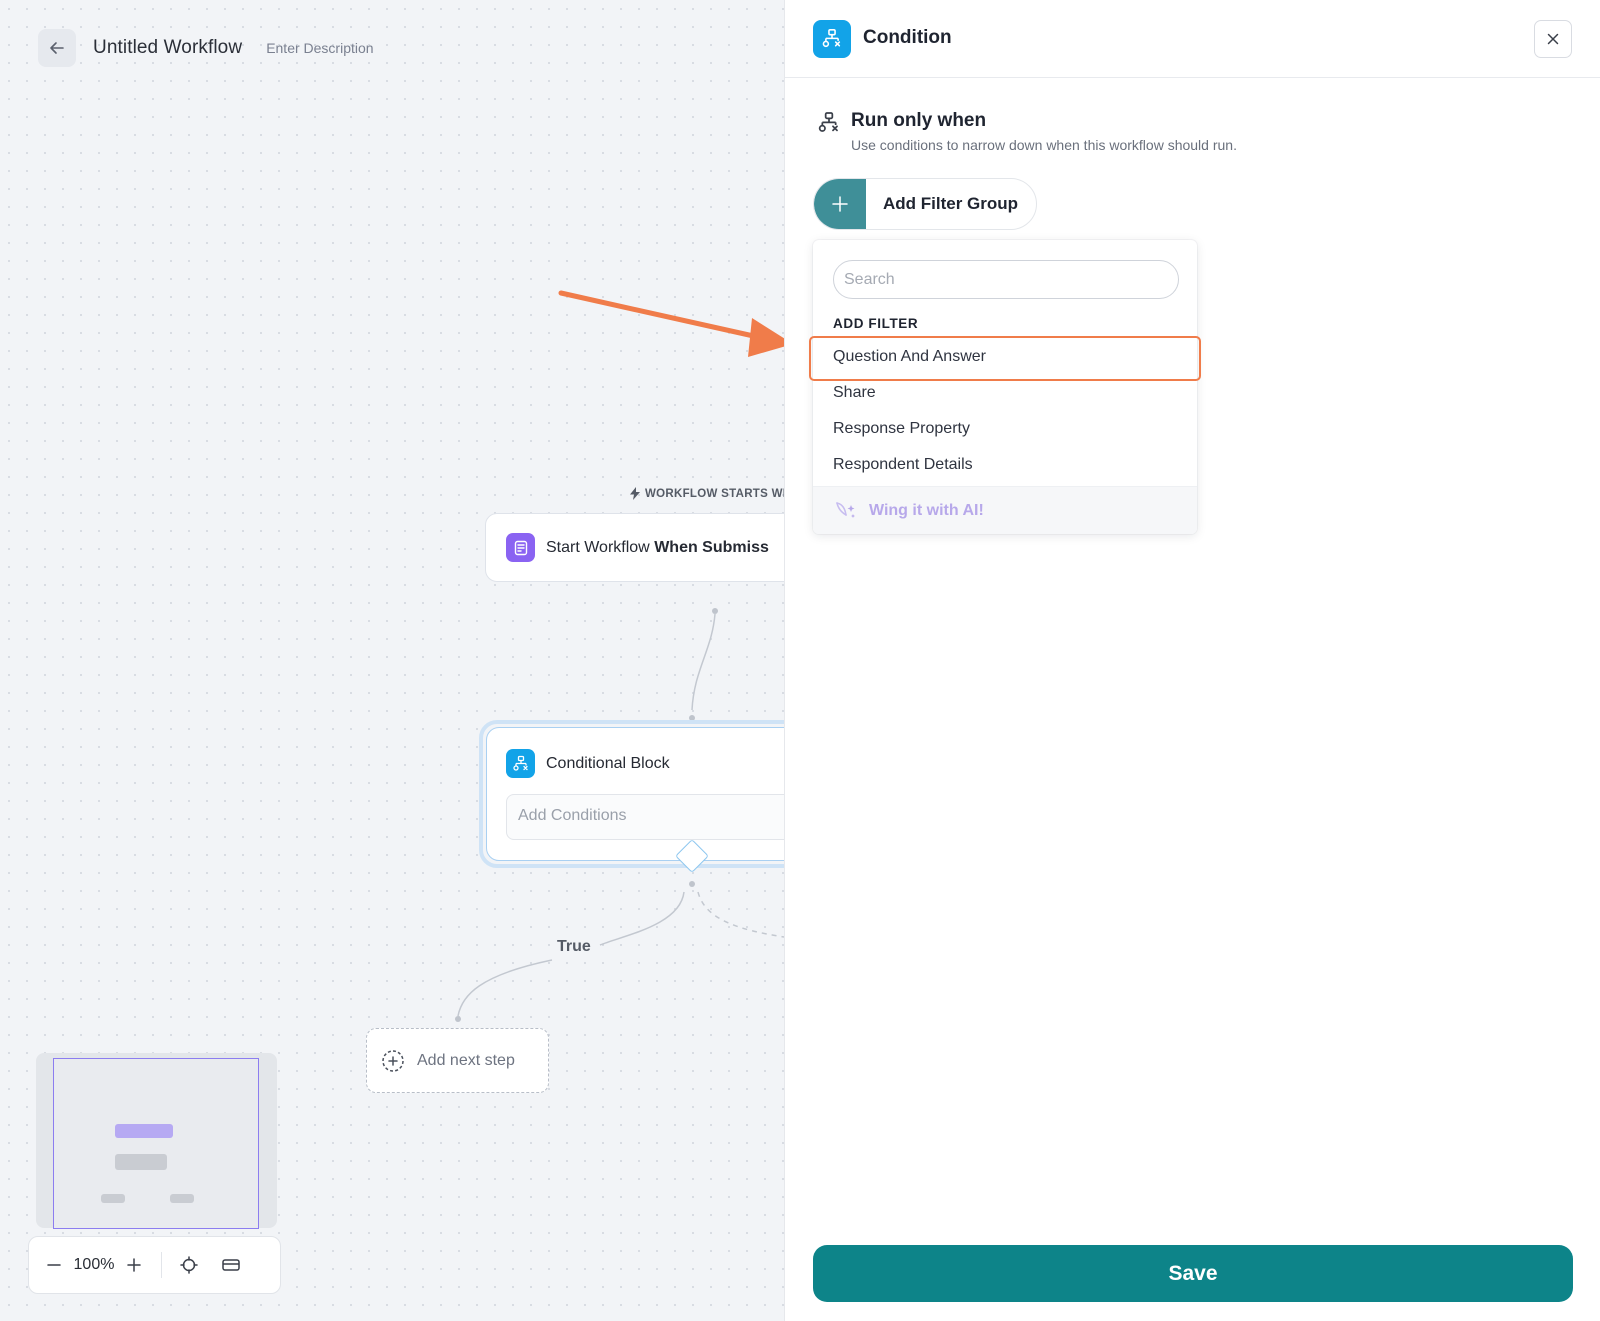  I want to click on minimap-viewport, so click(156, 1143).